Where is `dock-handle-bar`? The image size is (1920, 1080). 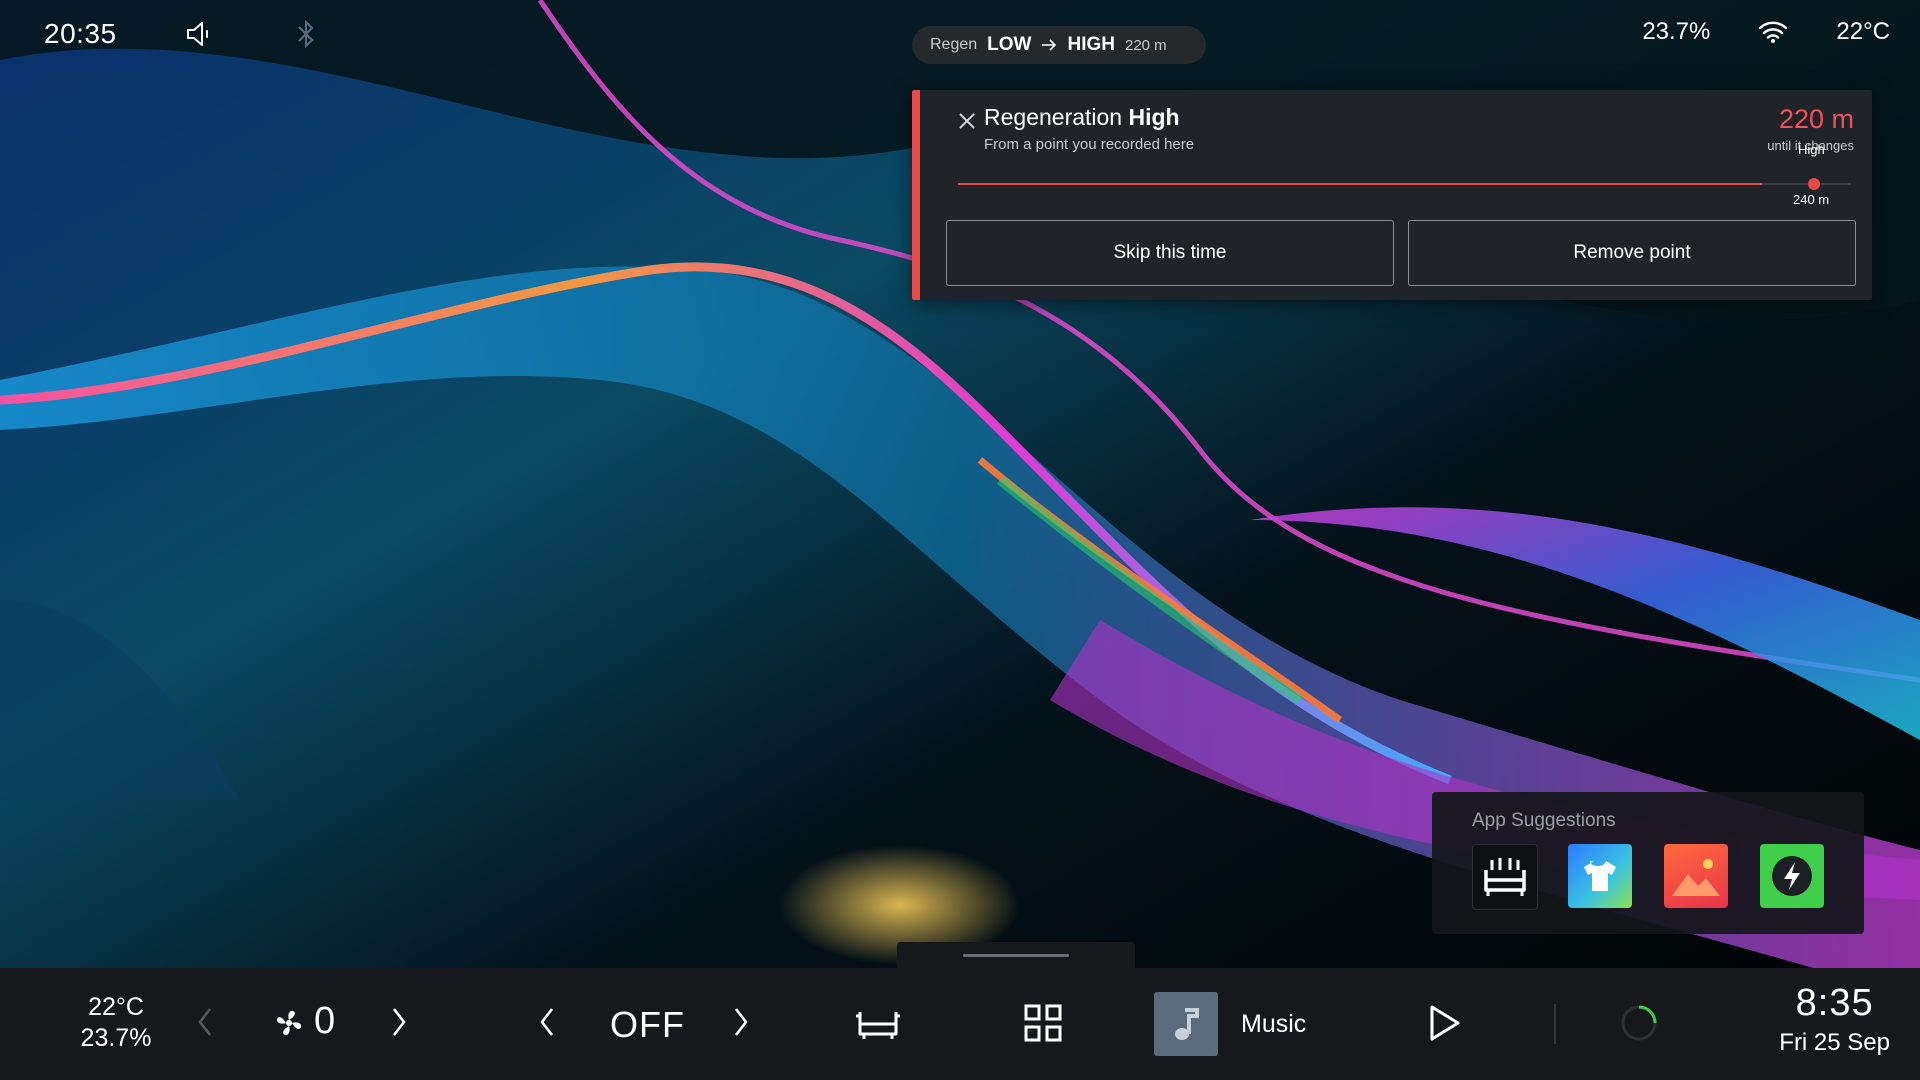
dock-handle-bar is located at coordinates (1016, 955).